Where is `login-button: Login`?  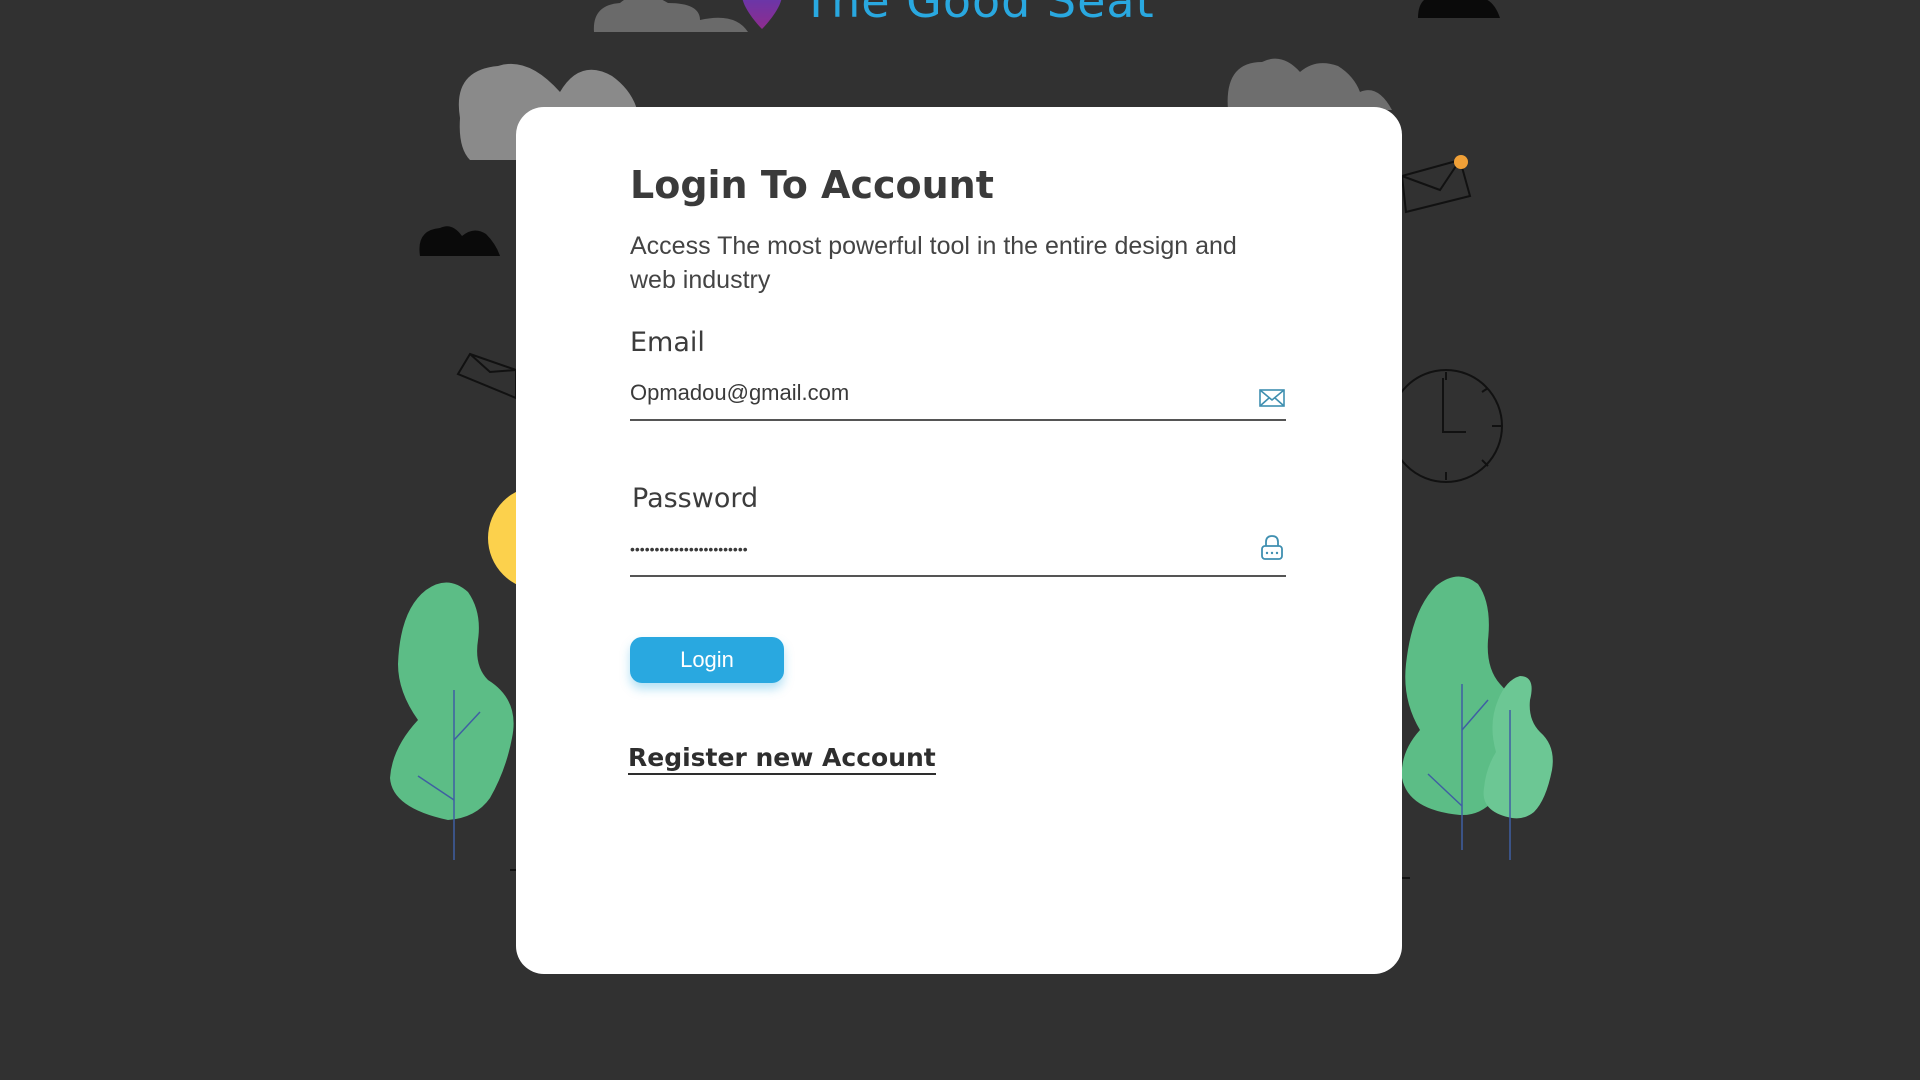 login-button: Login is located at coordinates (707, 660).